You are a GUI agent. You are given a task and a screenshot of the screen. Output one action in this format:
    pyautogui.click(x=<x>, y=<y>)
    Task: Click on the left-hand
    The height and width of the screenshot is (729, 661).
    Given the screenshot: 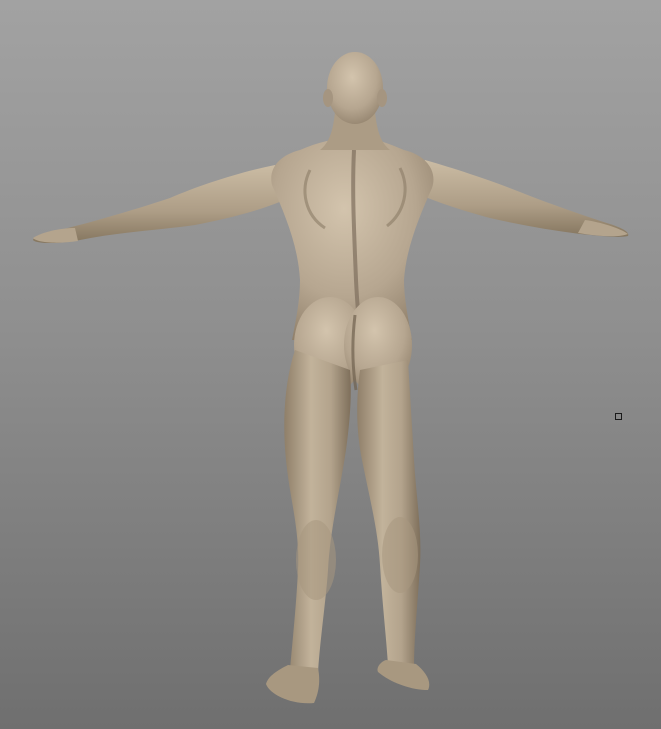 What is the action you would take?
    pyautogui.click(x=55, y=235)
    